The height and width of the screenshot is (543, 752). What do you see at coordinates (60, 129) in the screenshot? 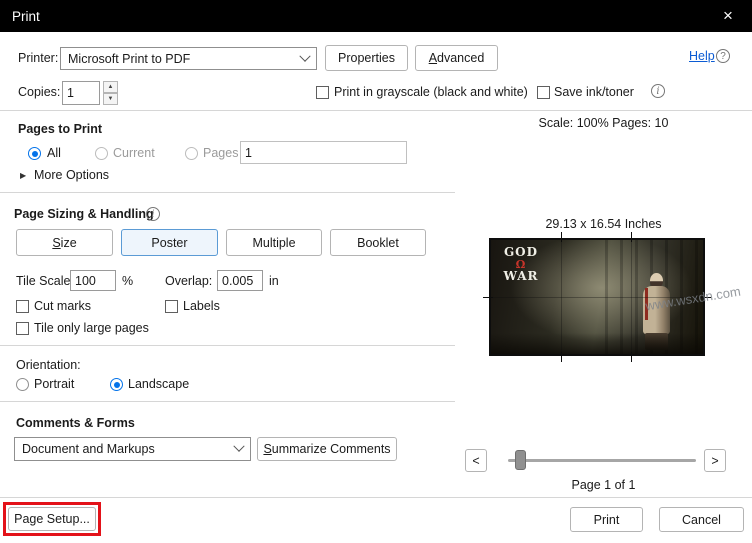
I see `pages-to-print-heading: Pages to Print` at bounding box center [60, 129].